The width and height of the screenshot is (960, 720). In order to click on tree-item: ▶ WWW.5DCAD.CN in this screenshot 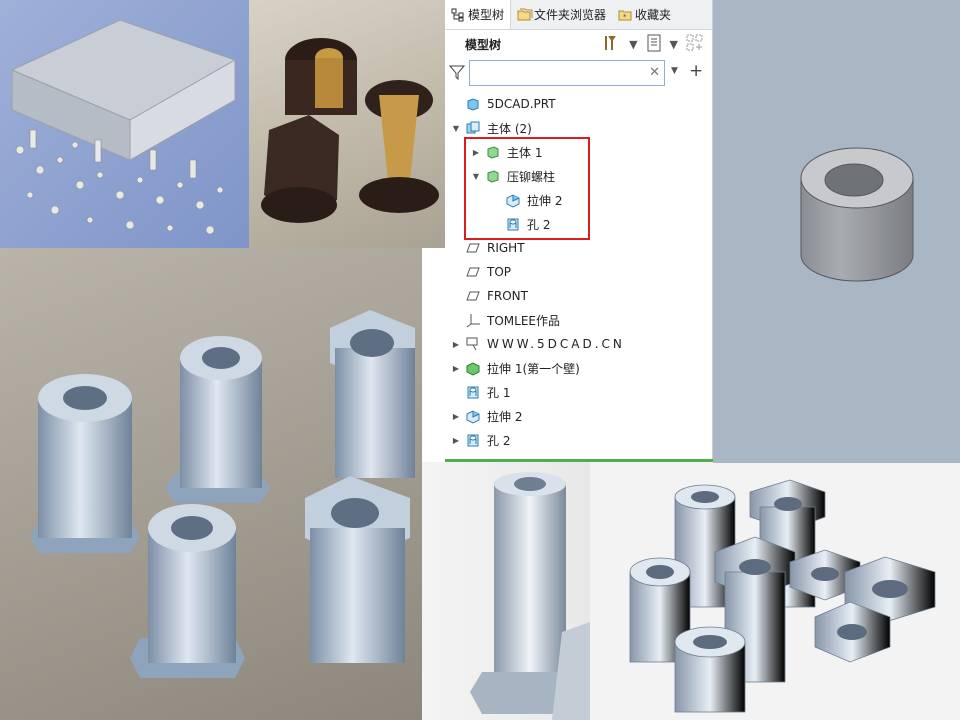, I will do `click(579, 344)`.